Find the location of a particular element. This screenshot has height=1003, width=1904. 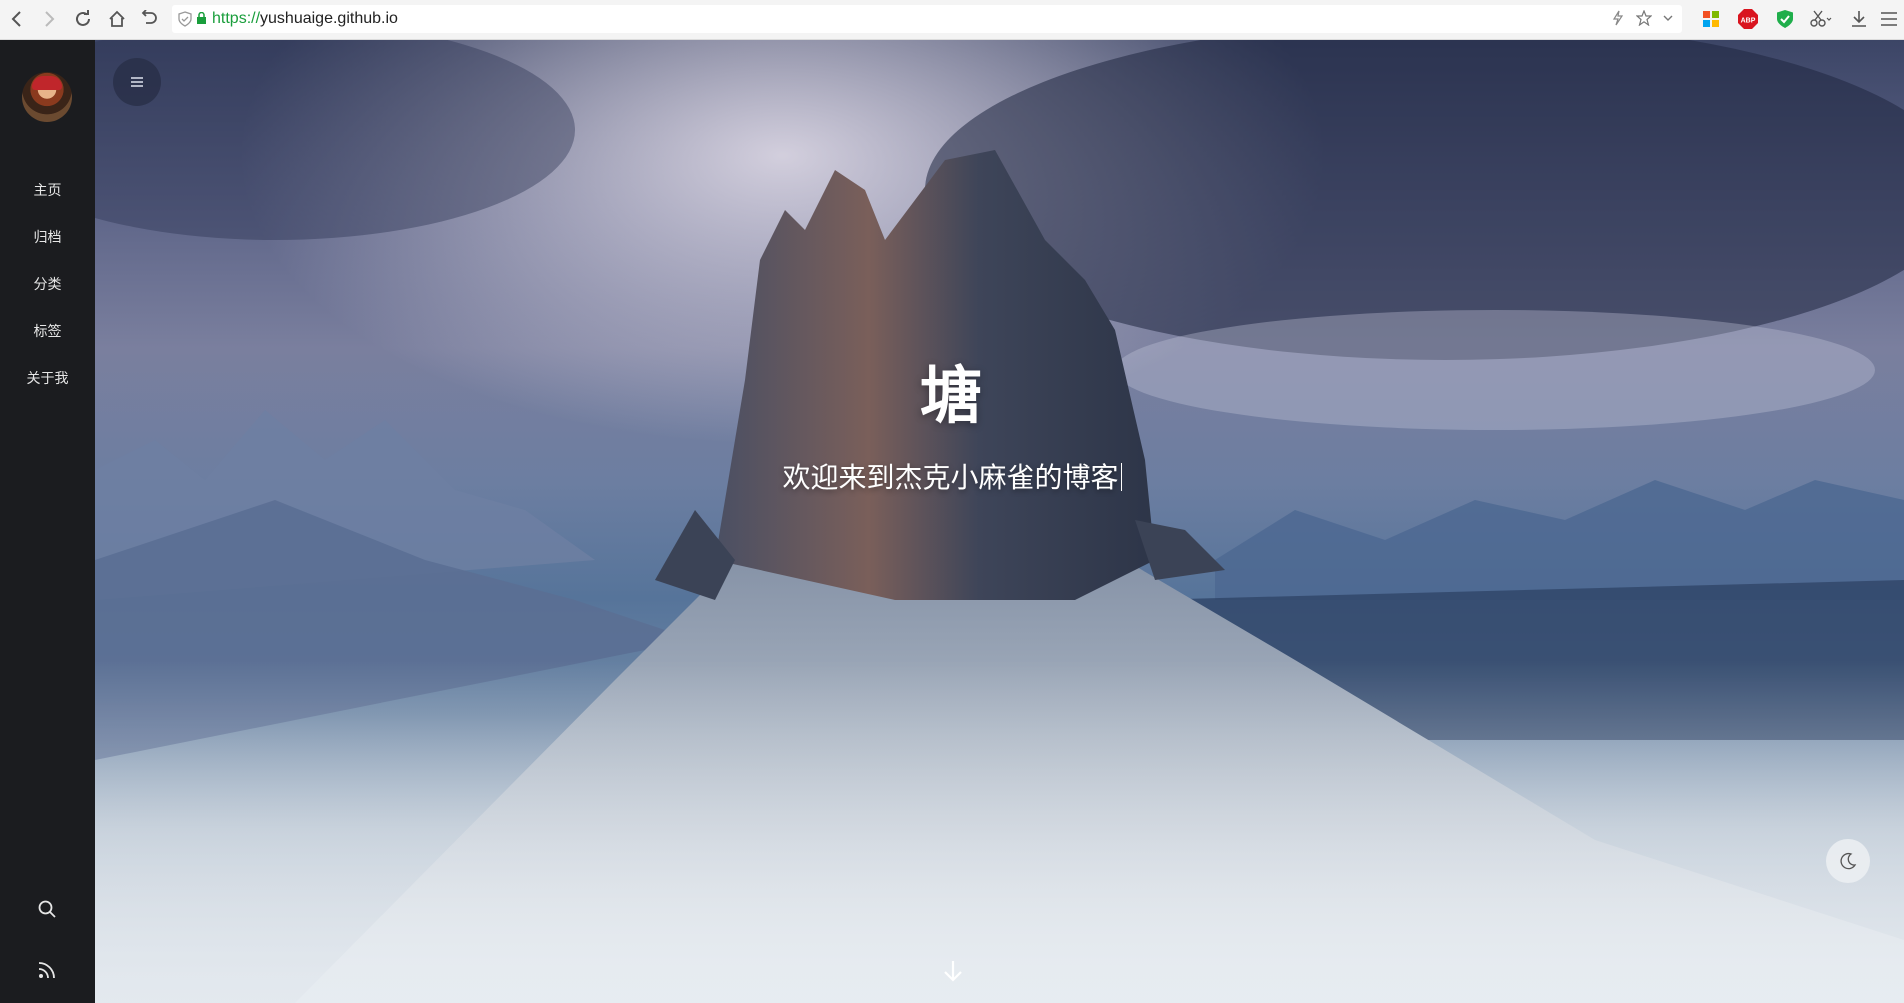

sidebar-nav: 主页 归档 分类 标签 关于我 is located at coordinates (47, 285).